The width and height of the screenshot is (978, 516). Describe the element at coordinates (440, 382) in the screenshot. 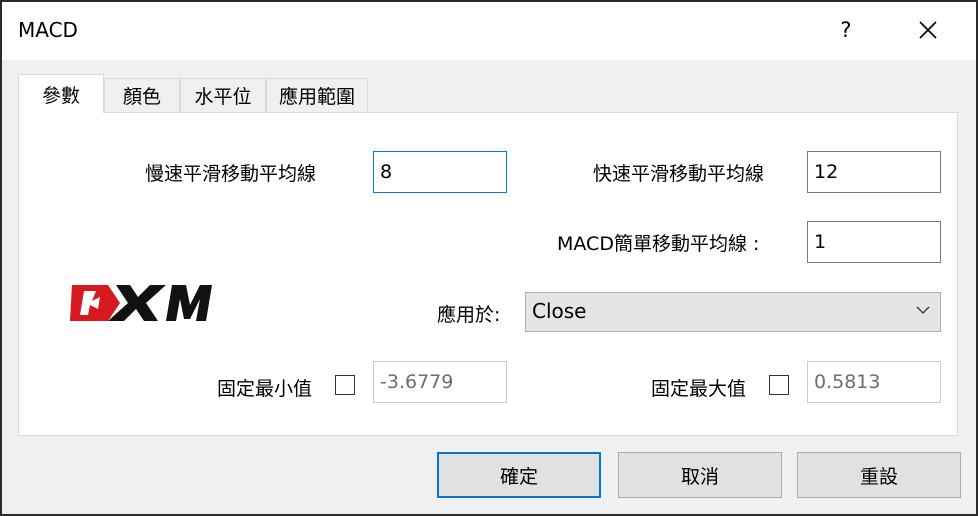

I see `fixed-min-input` at that location.